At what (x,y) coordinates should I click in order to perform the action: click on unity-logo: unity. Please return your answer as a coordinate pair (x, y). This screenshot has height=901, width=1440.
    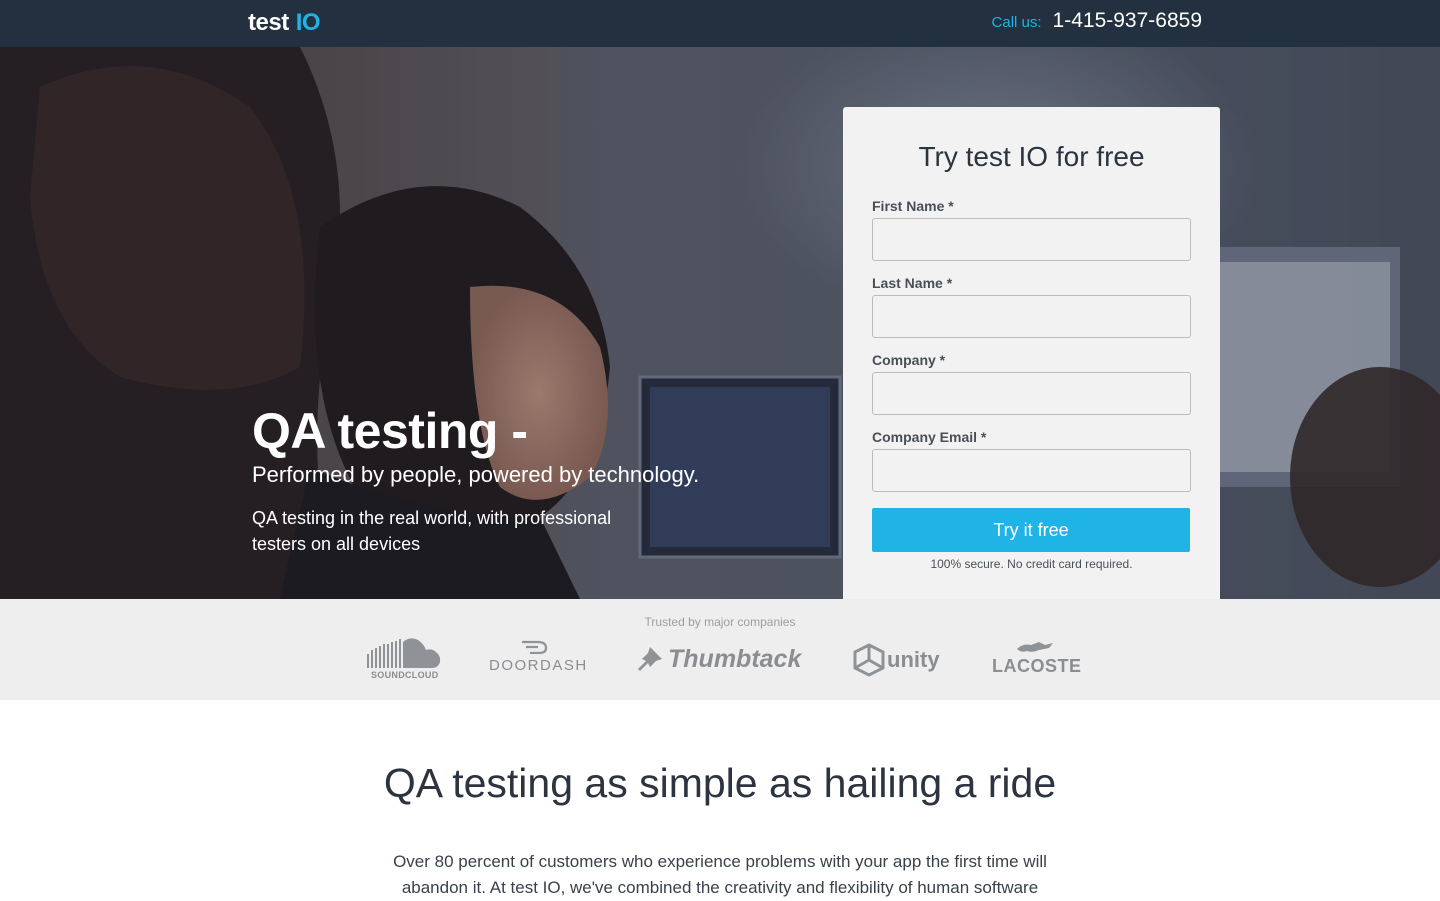
    Looking at the image, I should click on (896, 660).